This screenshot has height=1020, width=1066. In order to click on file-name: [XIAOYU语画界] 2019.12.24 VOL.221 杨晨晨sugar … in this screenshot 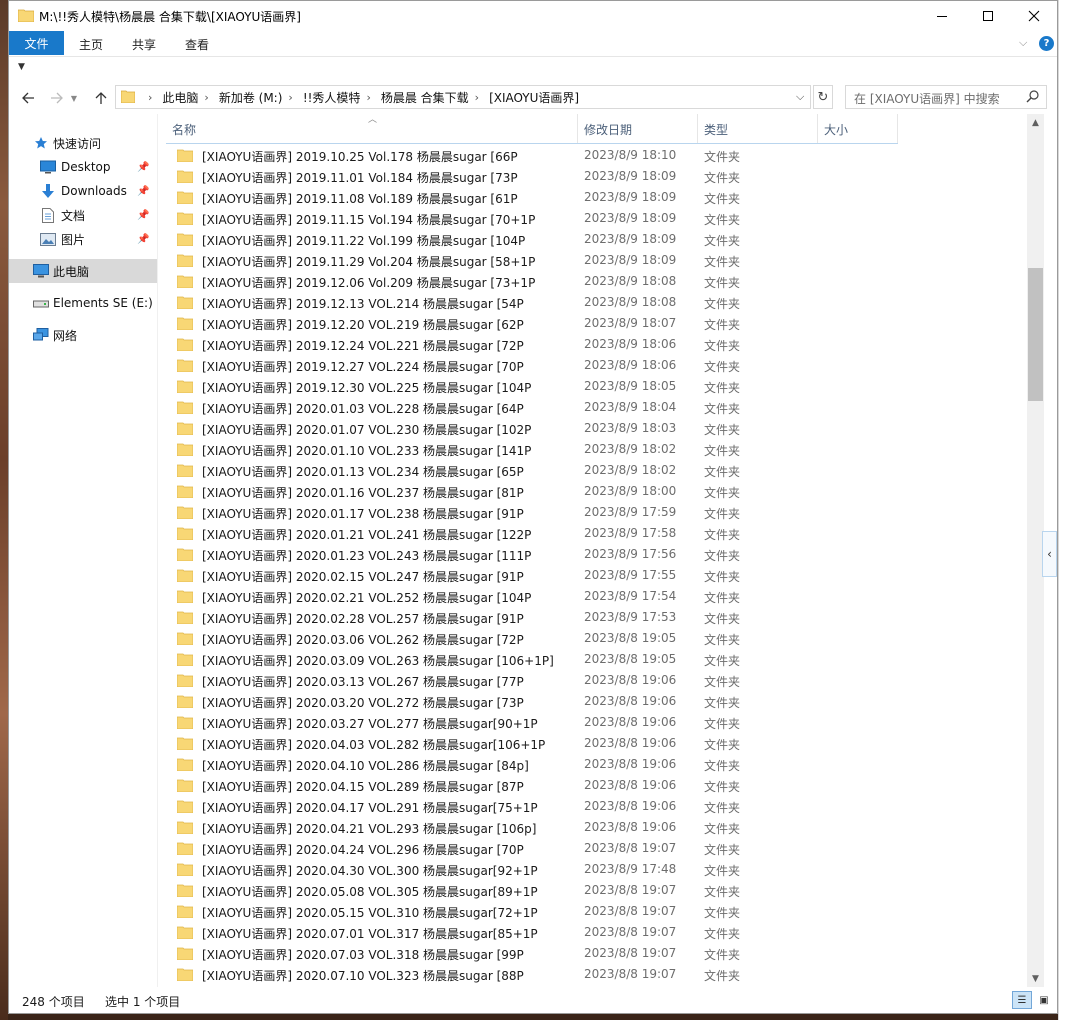, I will do `click(363, 345)`.